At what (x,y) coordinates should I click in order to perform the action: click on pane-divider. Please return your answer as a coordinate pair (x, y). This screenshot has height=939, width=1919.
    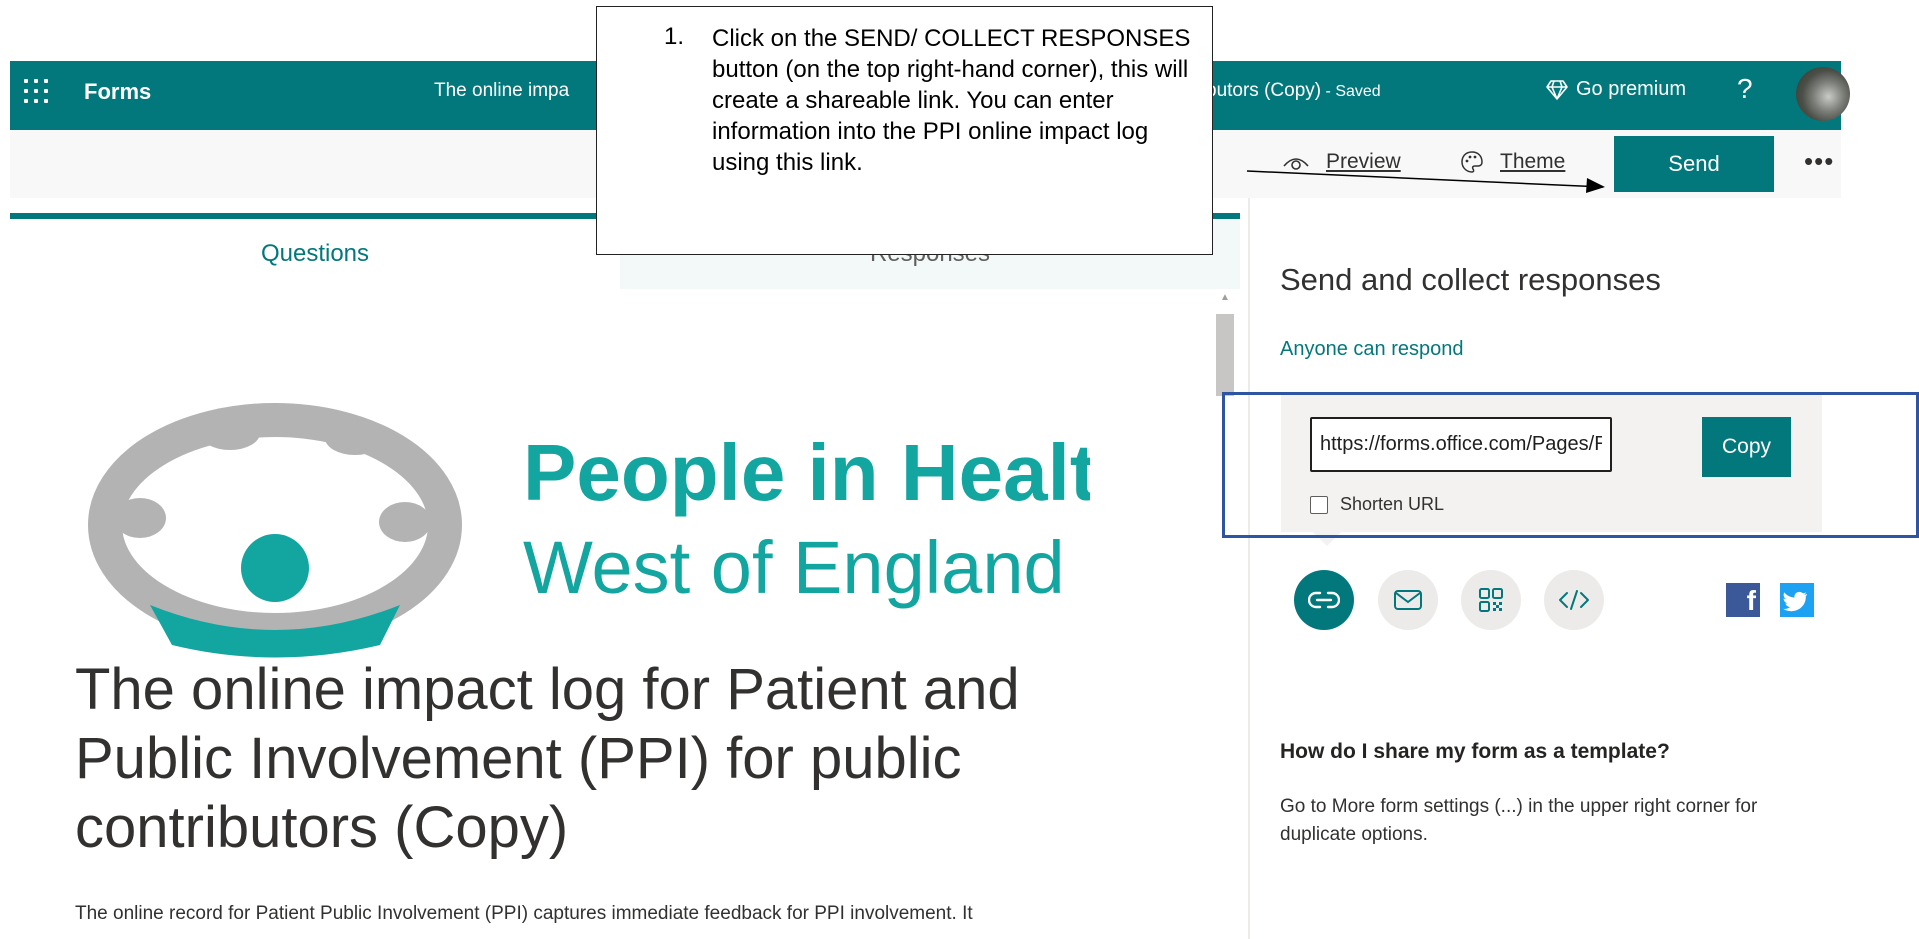
    Looking at the image, I should click on (1249, 568).